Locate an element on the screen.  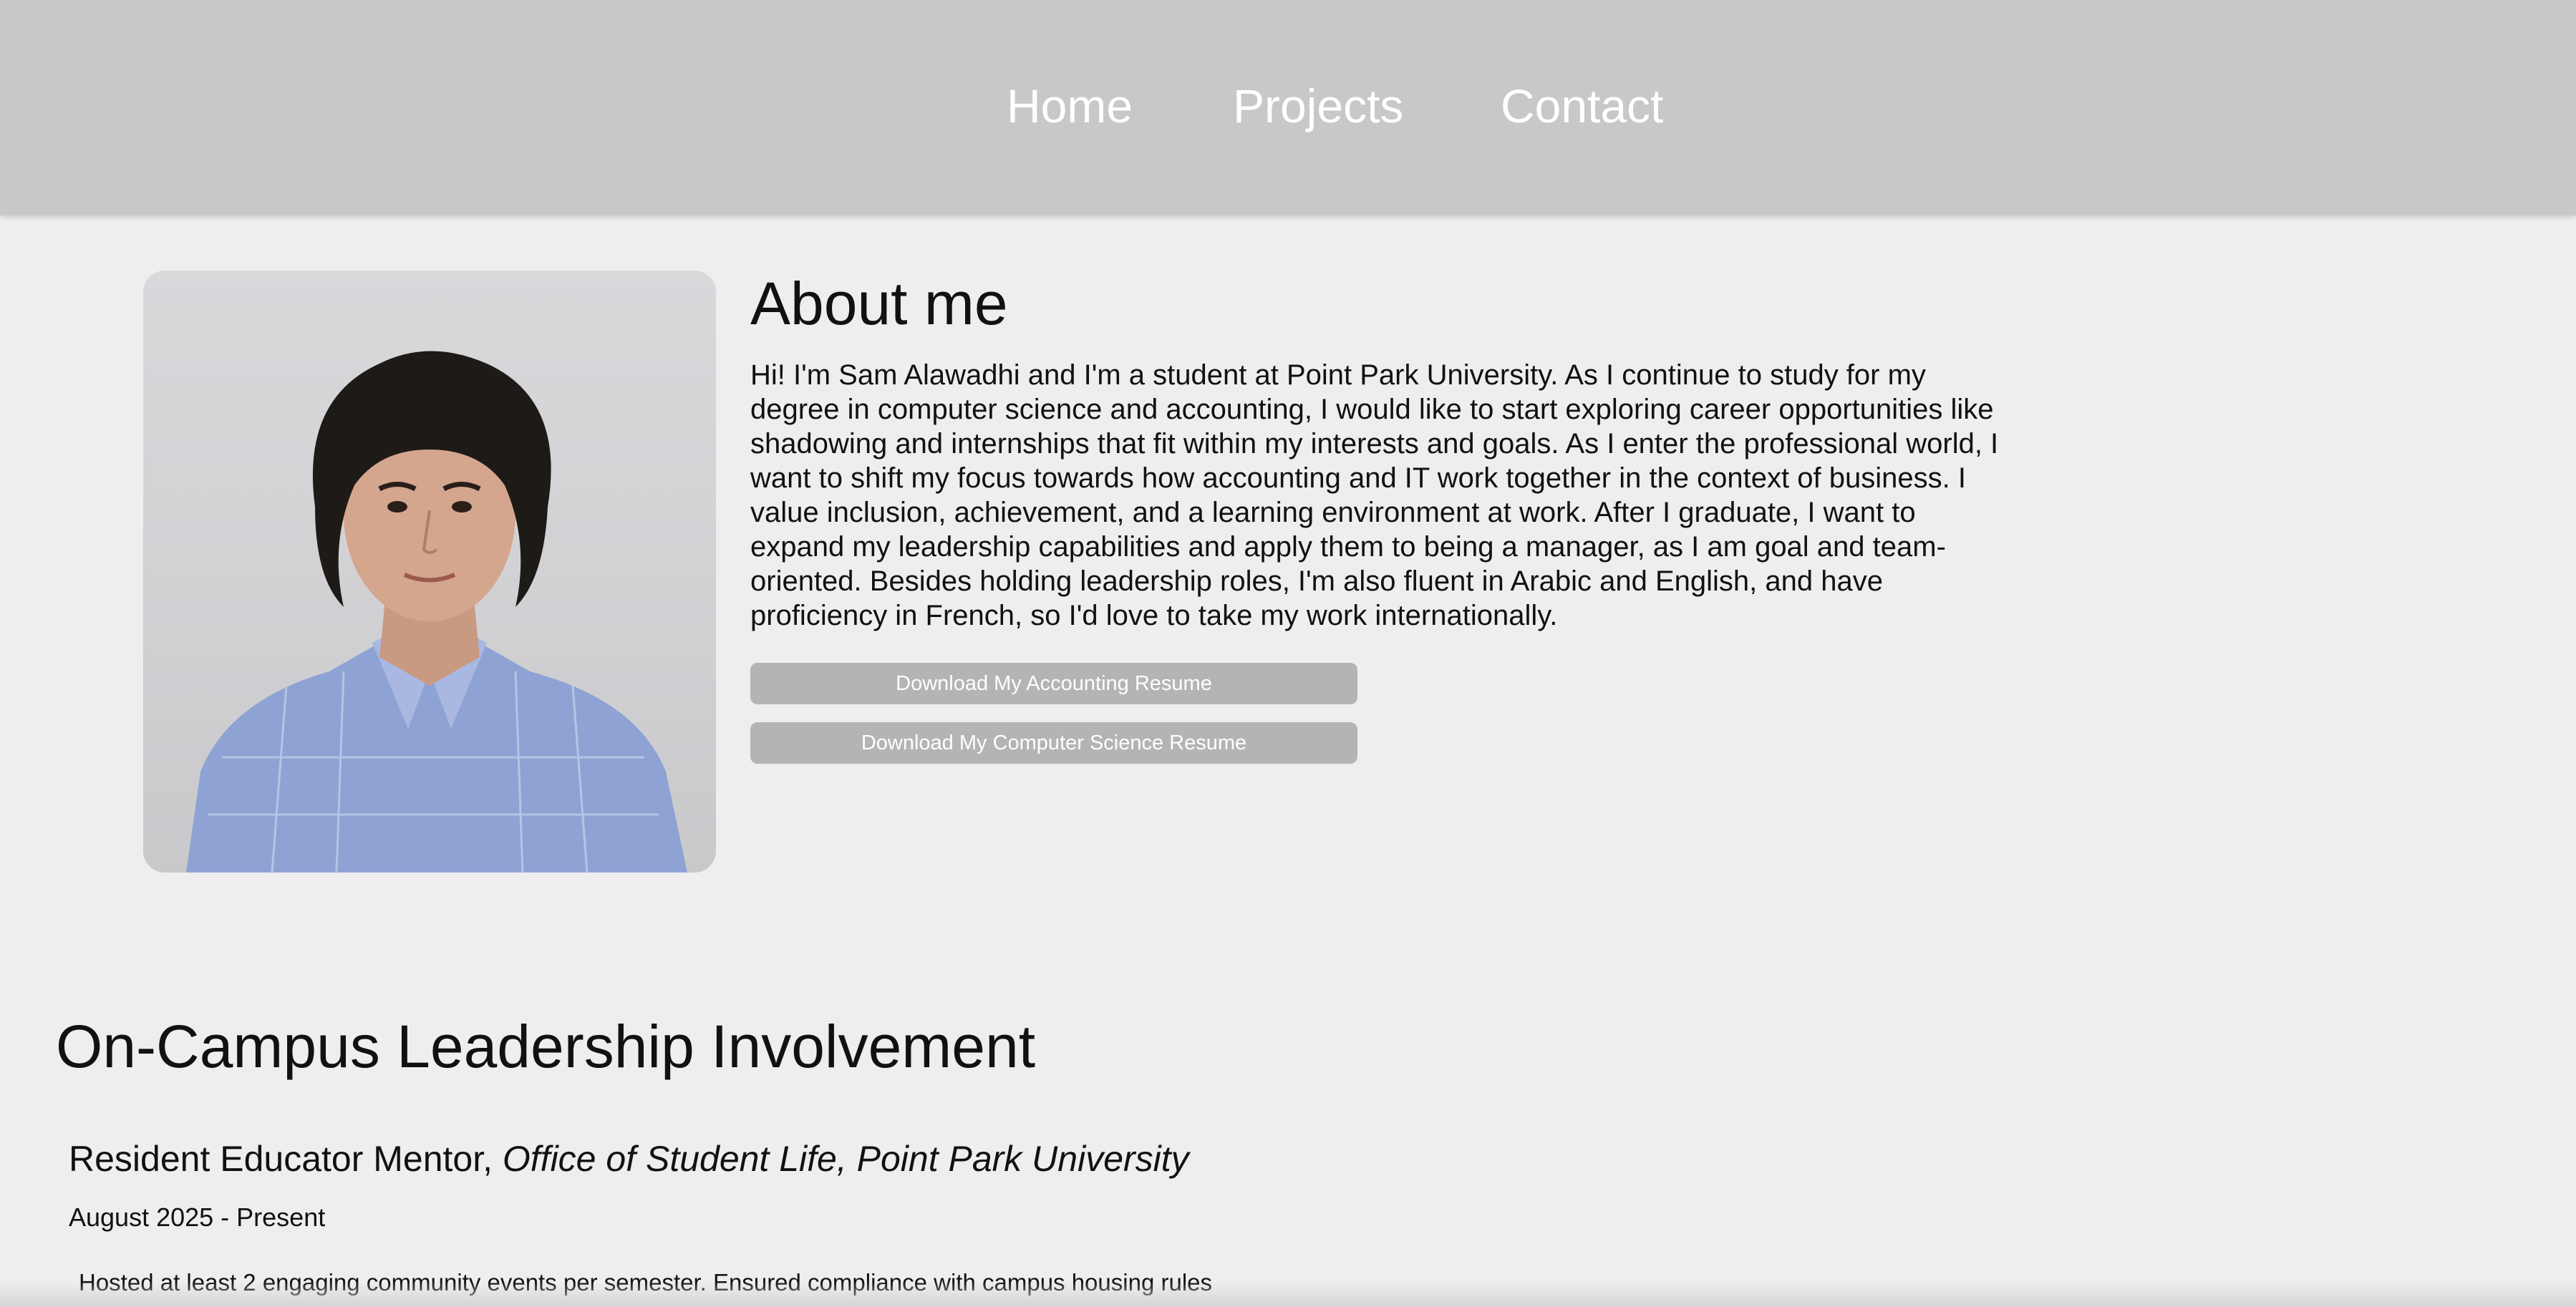
role-dates: August 2025 - Present is located at coordinates (197, 1217).